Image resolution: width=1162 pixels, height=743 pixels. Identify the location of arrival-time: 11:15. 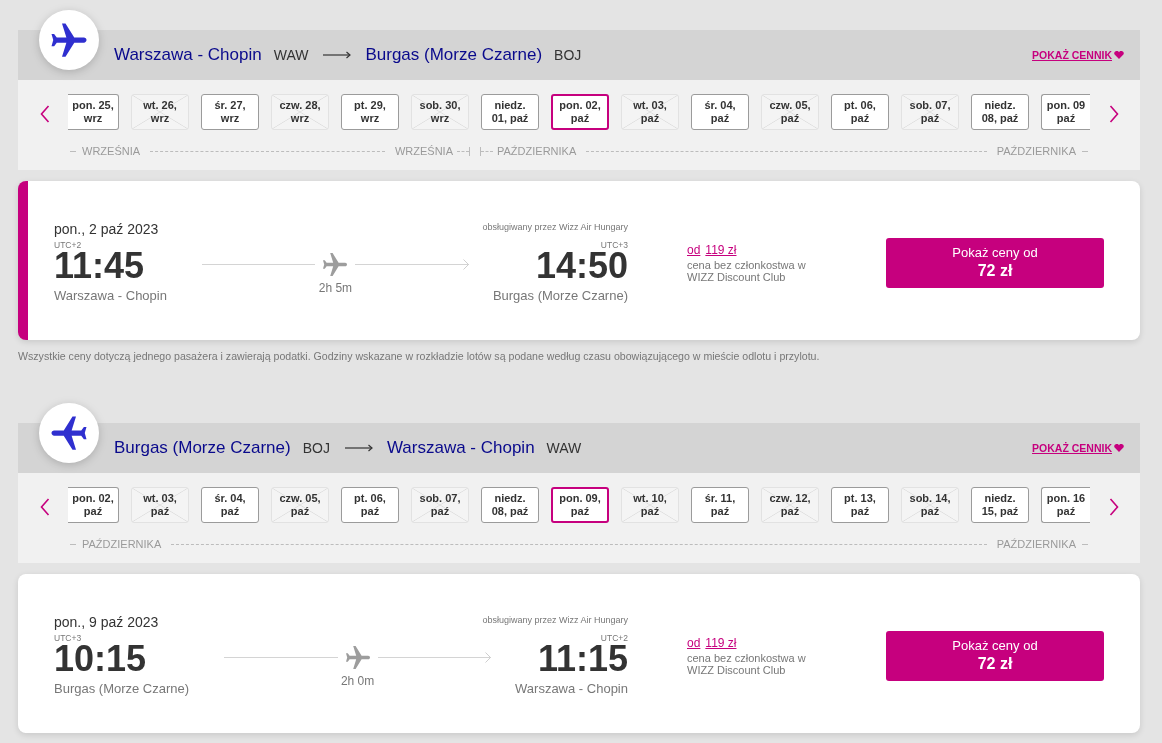
(582, 659).